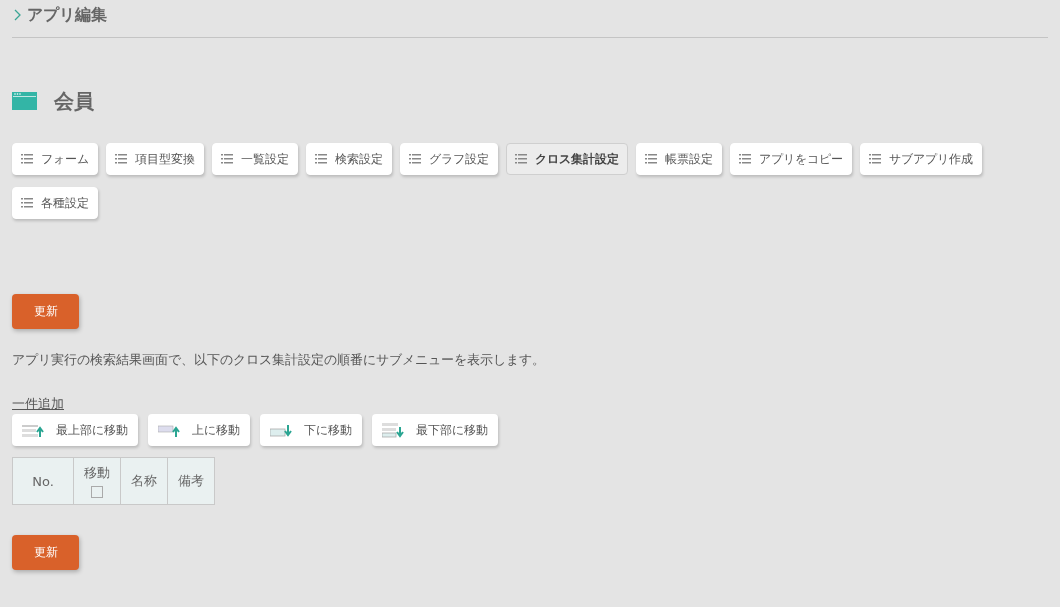 Image resolution: width=1060 pixels, height=607 pixels. I want to click on column-header: 移動, so click(97, 481).